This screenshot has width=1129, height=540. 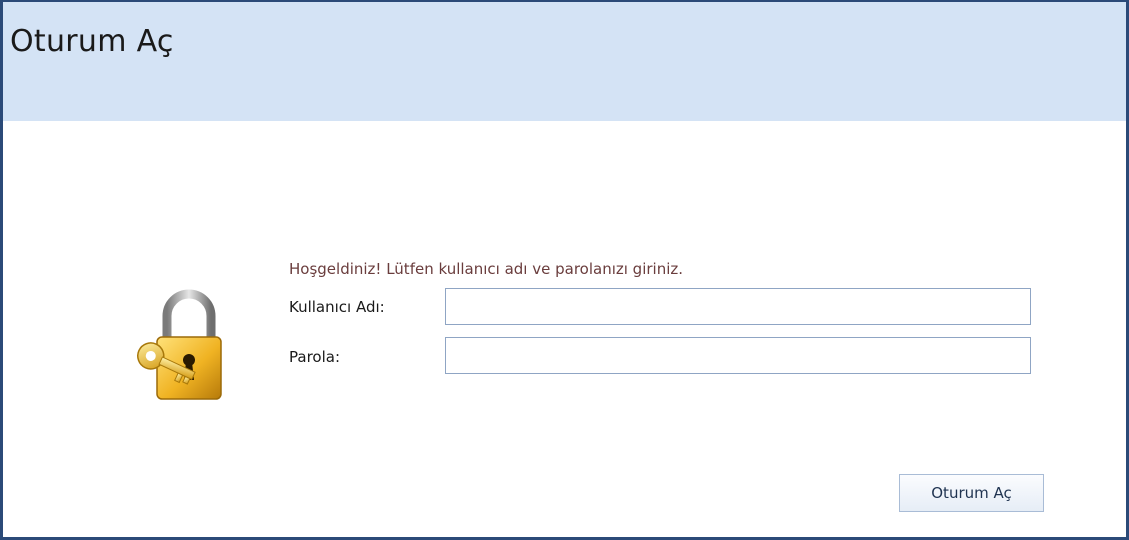 I want to click on lock-key-icon, so click(x=184, y=347).